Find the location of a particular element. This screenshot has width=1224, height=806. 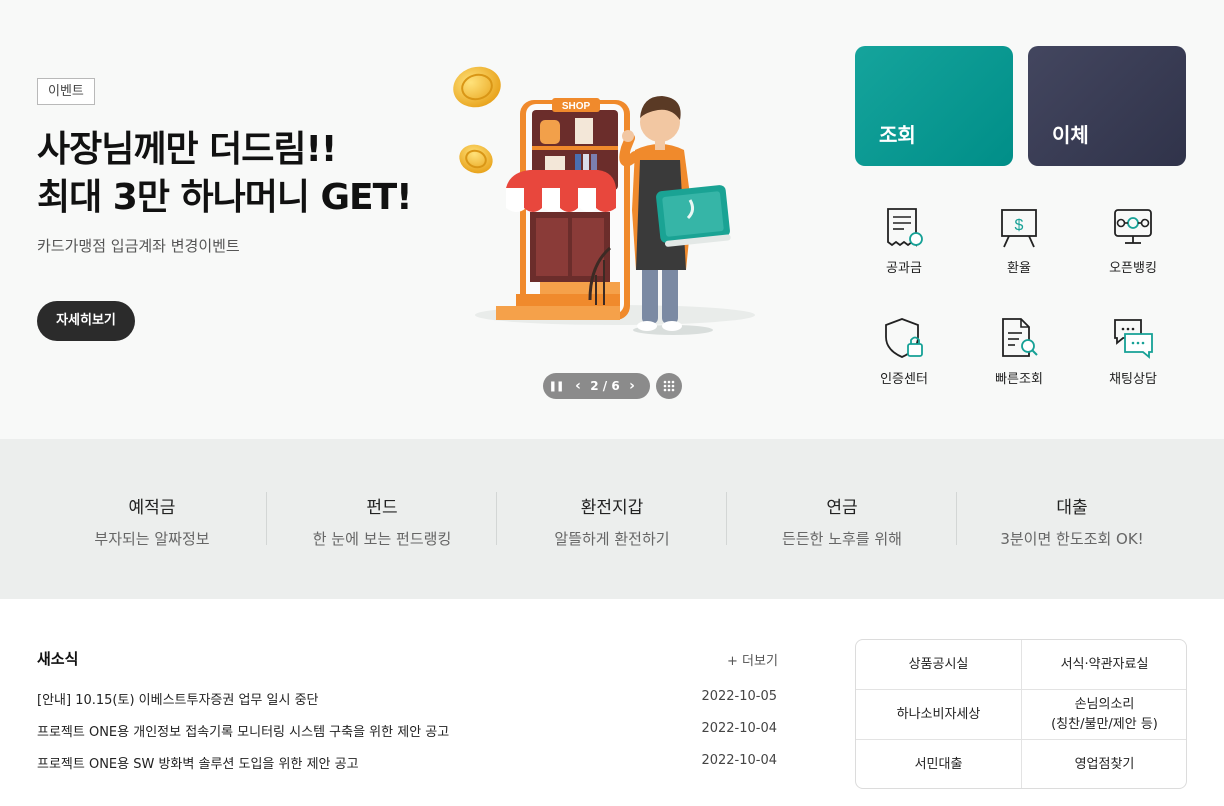

category-title: 연금 is located at coordinates (842, 508).